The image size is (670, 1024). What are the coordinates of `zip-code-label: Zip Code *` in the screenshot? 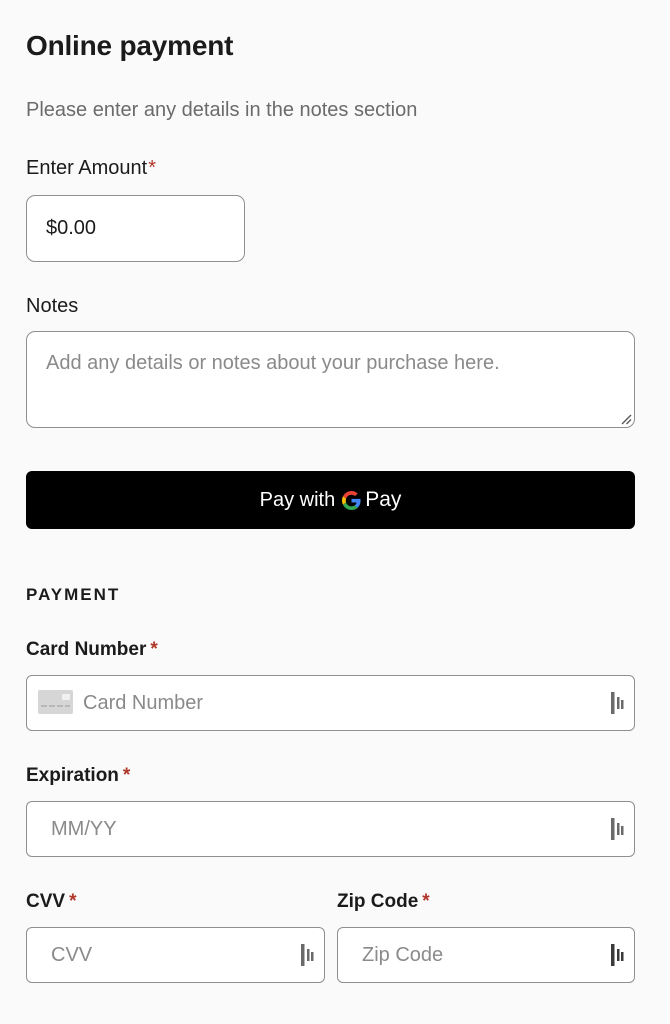 It's located at (383, 902).